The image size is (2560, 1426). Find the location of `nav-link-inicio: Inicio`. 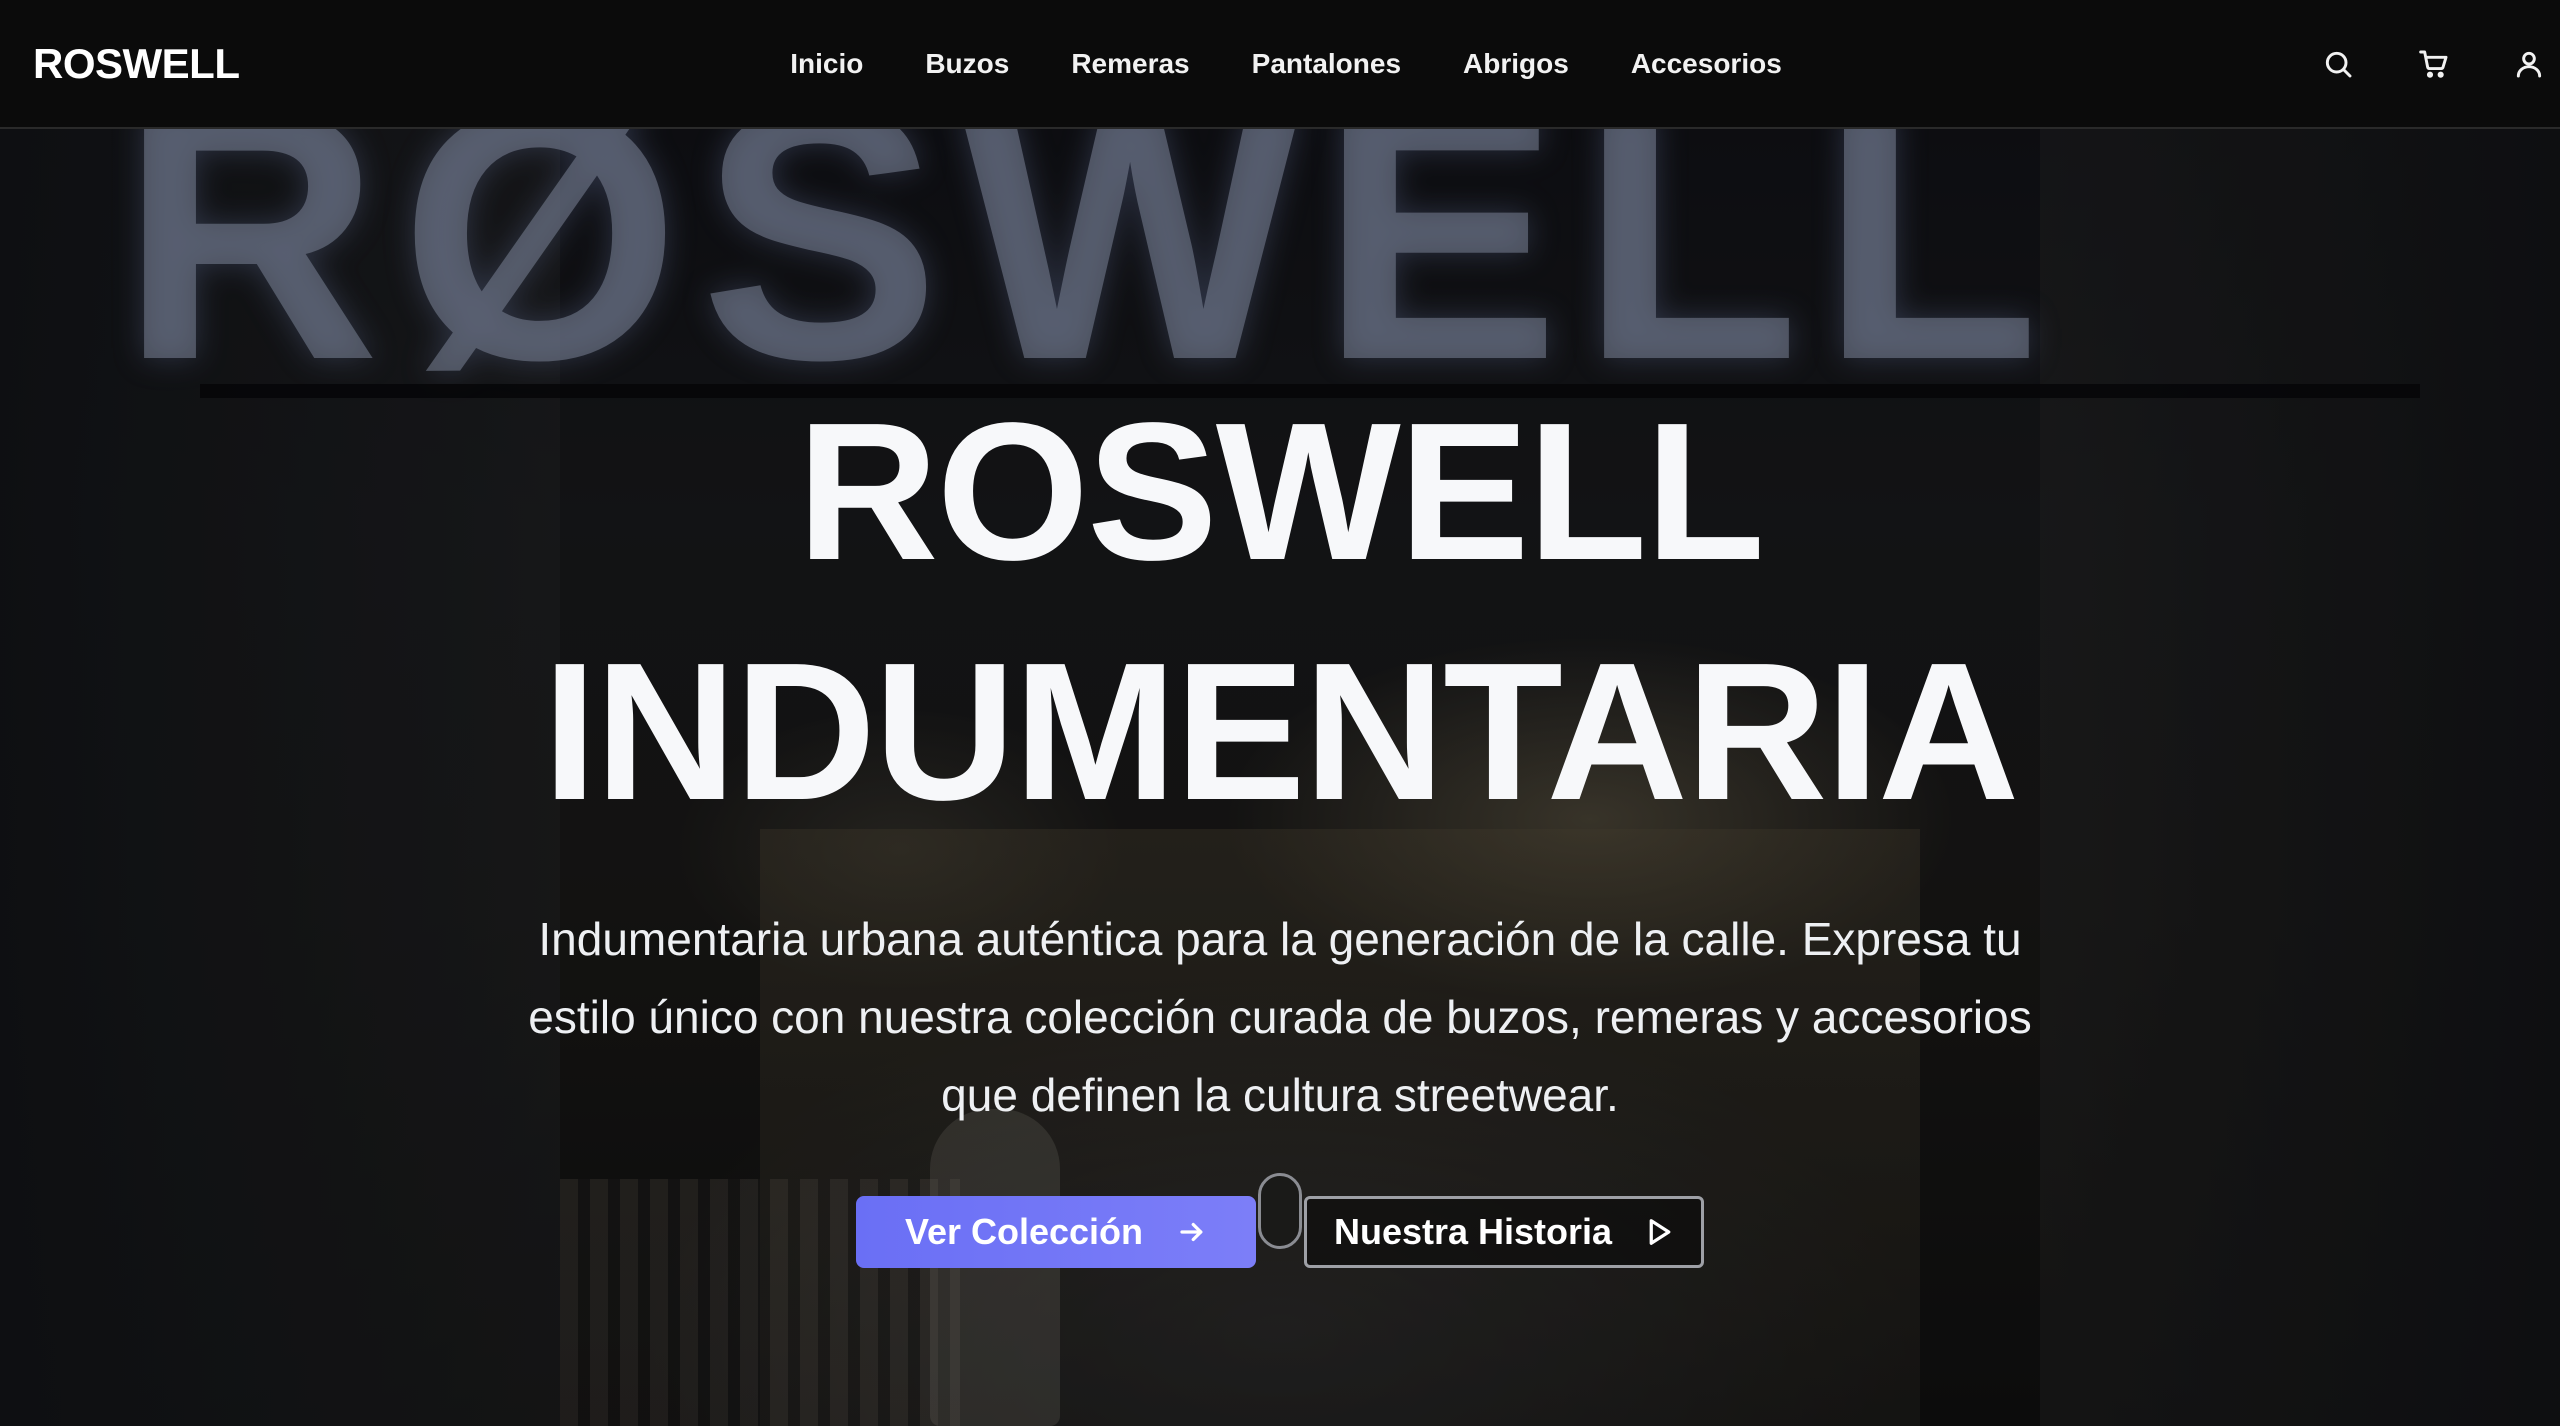

nav-link-inicio: Inicio is located at coordinates (826, 64).